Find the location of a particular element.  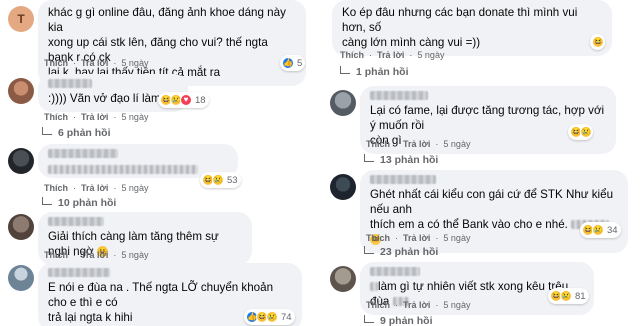

haha-reaction-icon: 😆 is located at coordinates (598, 42).